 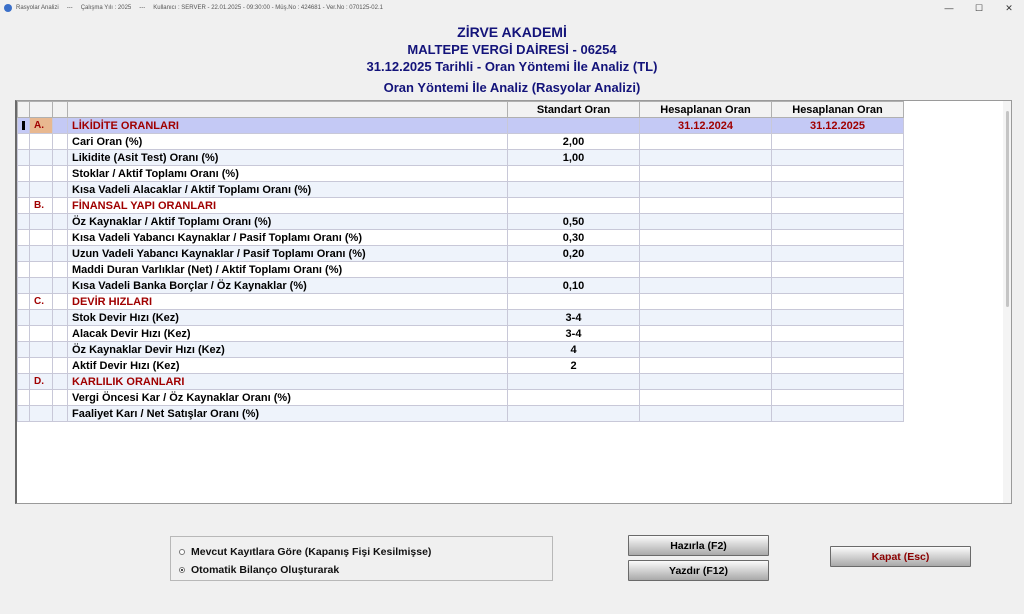 I want to click on option-auto-balance: Otomatik Bilanço Oluşturarak, so click(x=259, y=570).